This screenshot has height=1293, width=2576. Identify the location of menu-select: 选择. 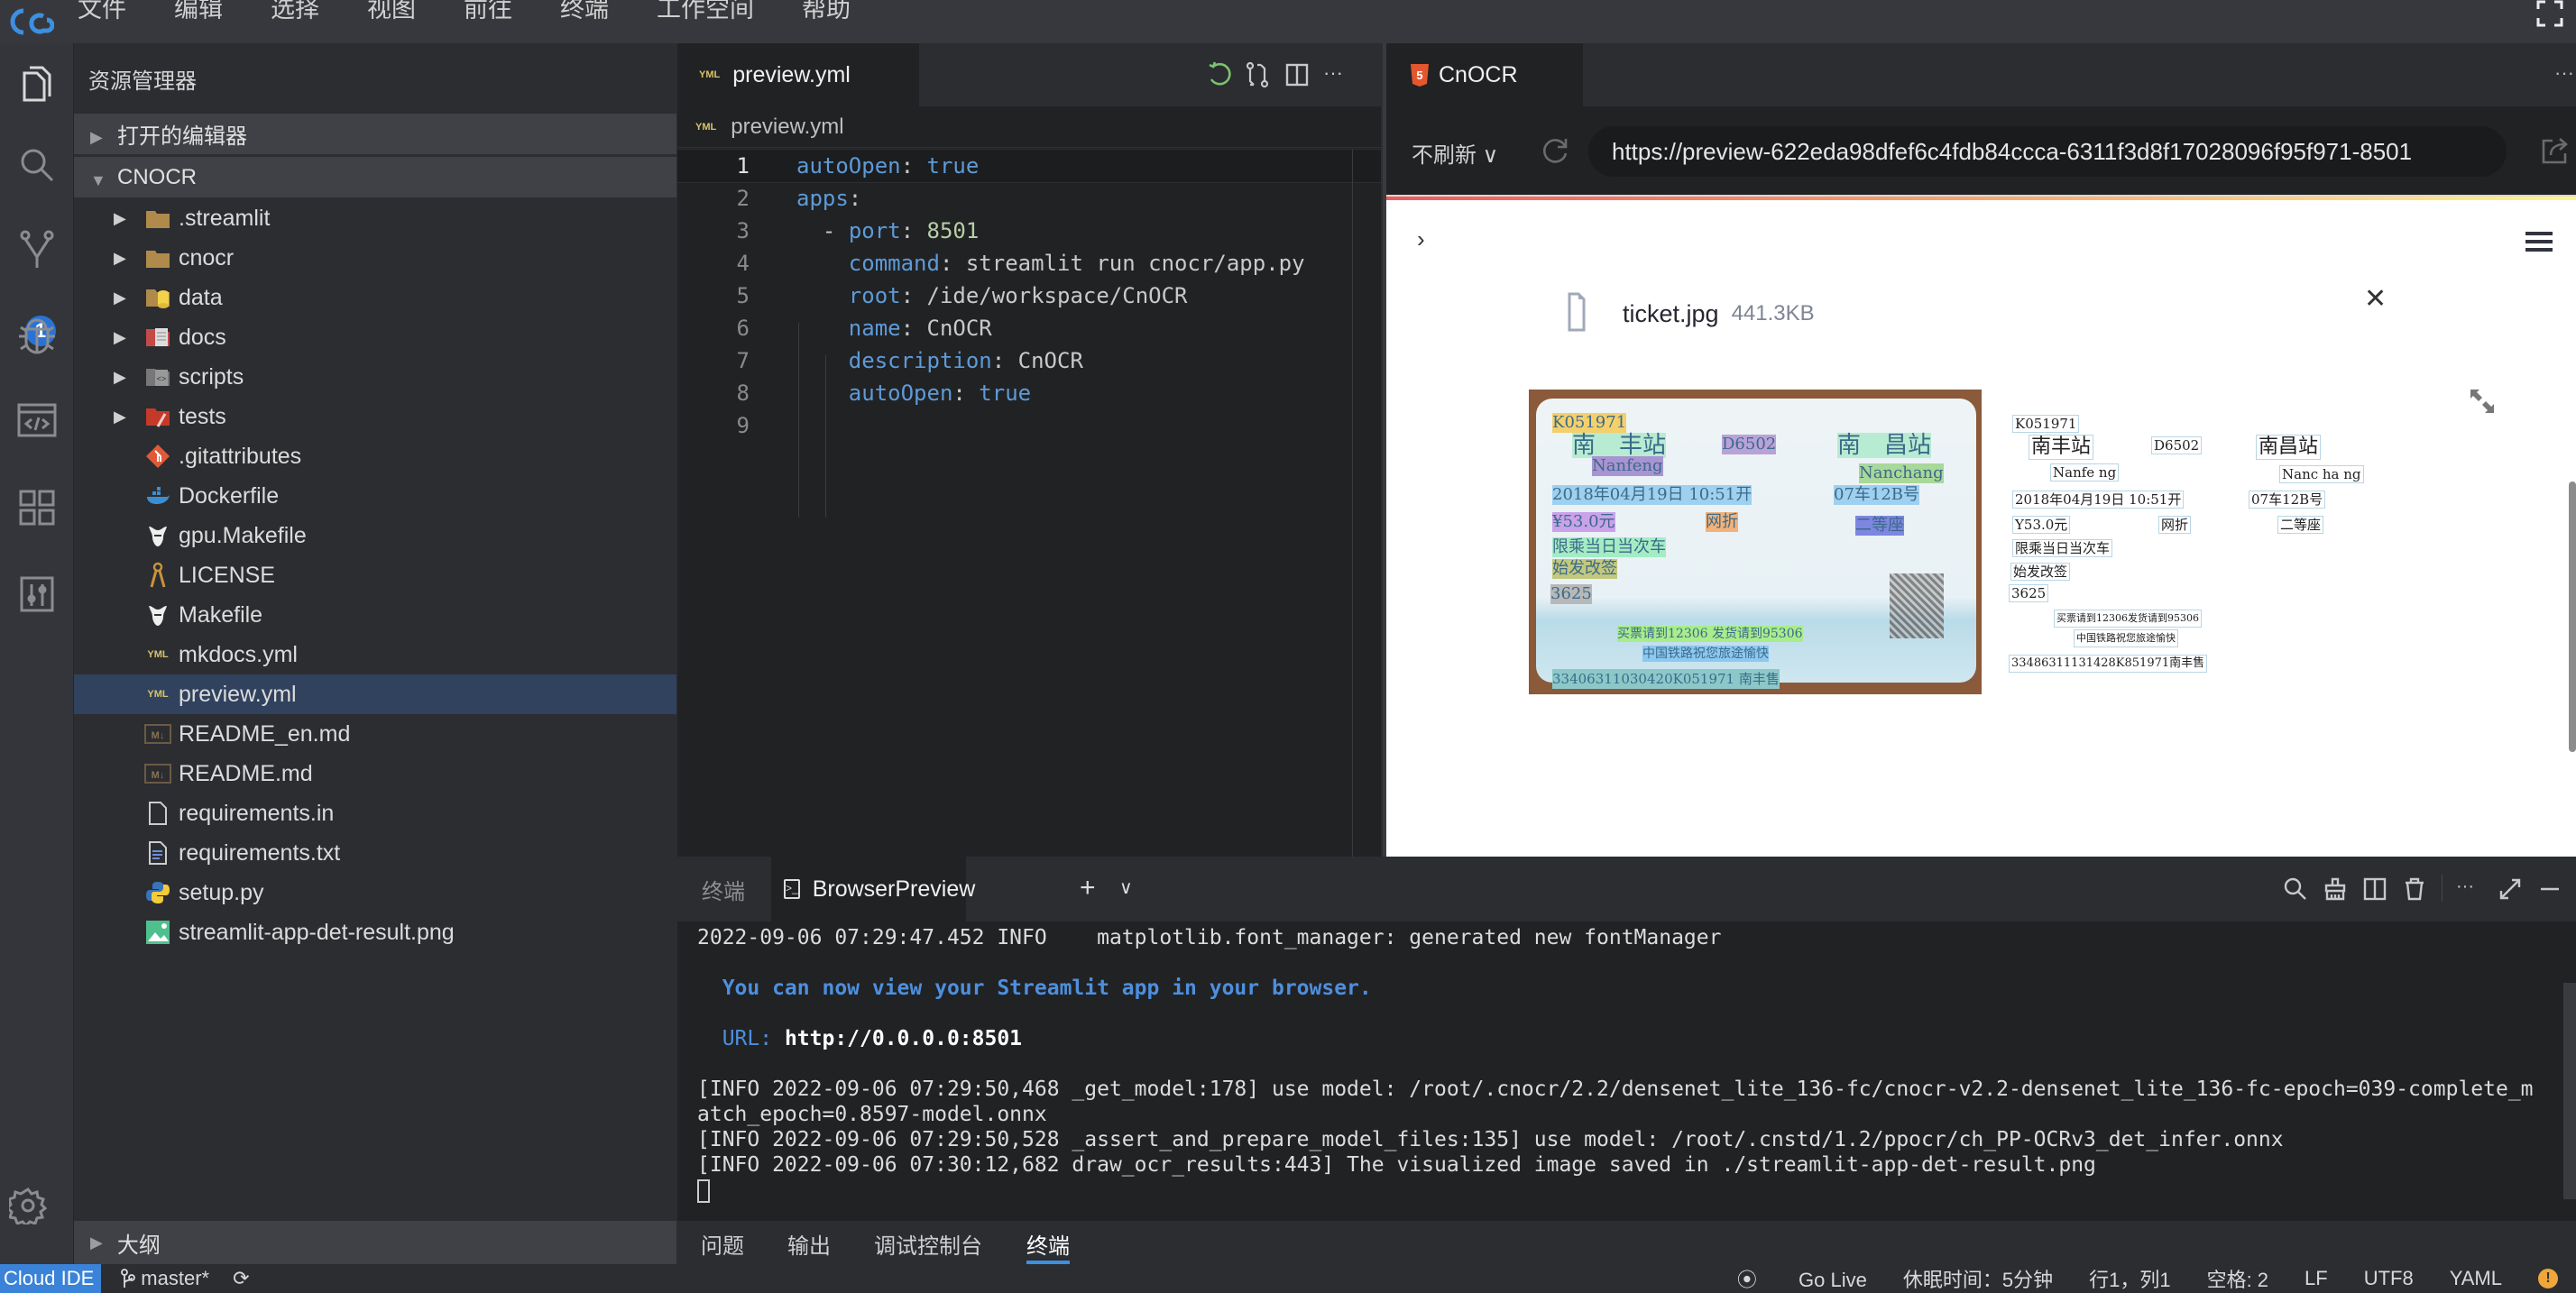
(295, 11).